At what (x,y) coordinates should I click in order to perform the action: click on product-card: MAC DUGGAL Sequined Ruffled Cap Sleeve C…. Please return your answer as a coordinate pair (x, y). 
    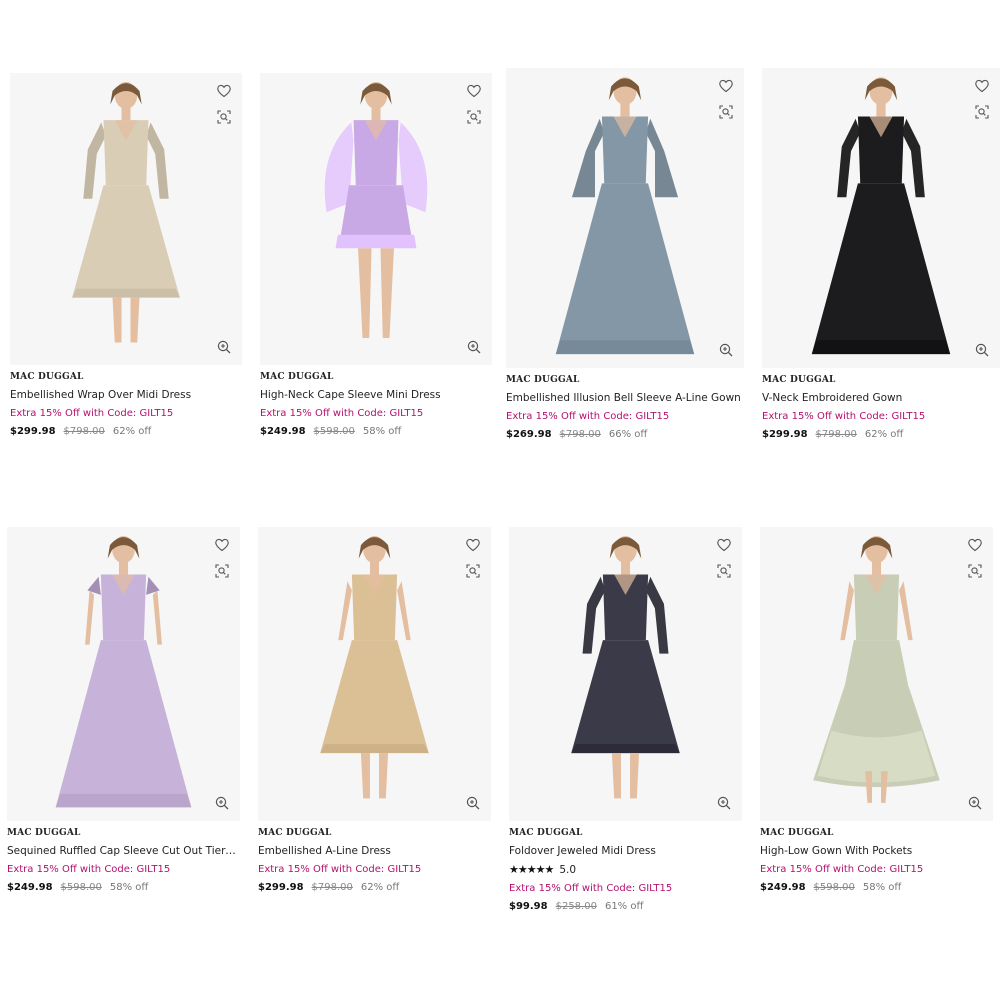
    Looking at the image, I should click on (123, 710).